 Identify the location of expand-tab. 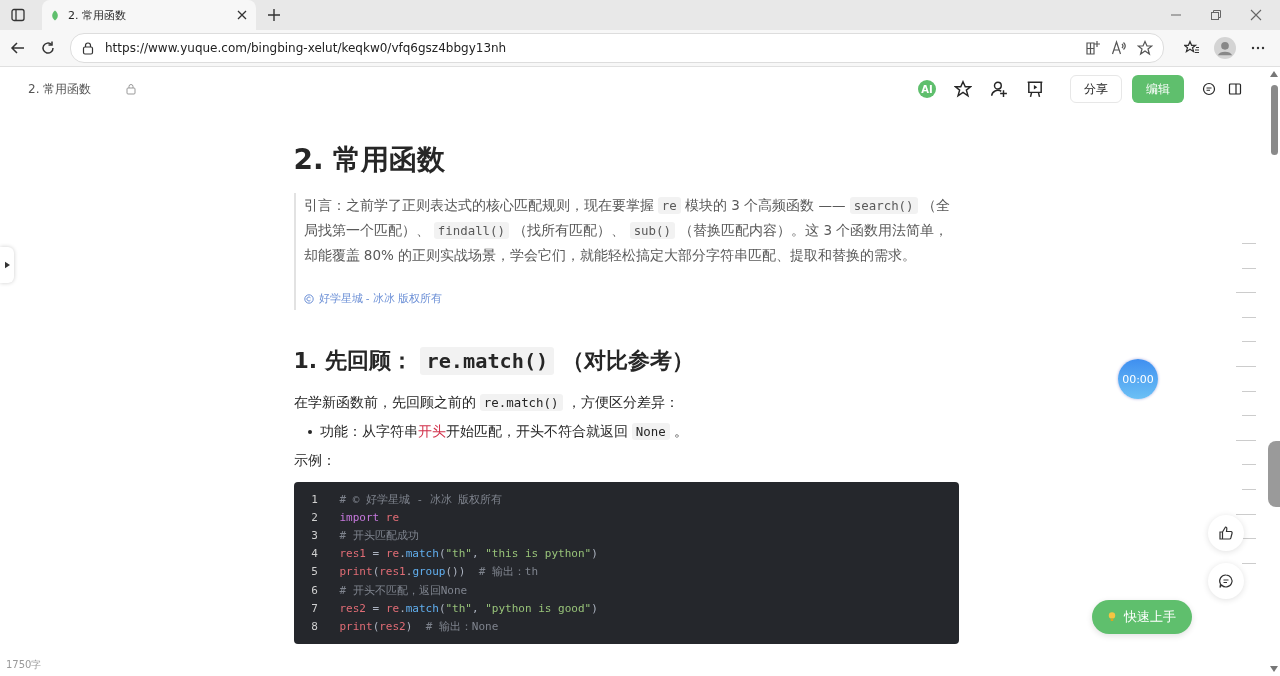
(7, 265).